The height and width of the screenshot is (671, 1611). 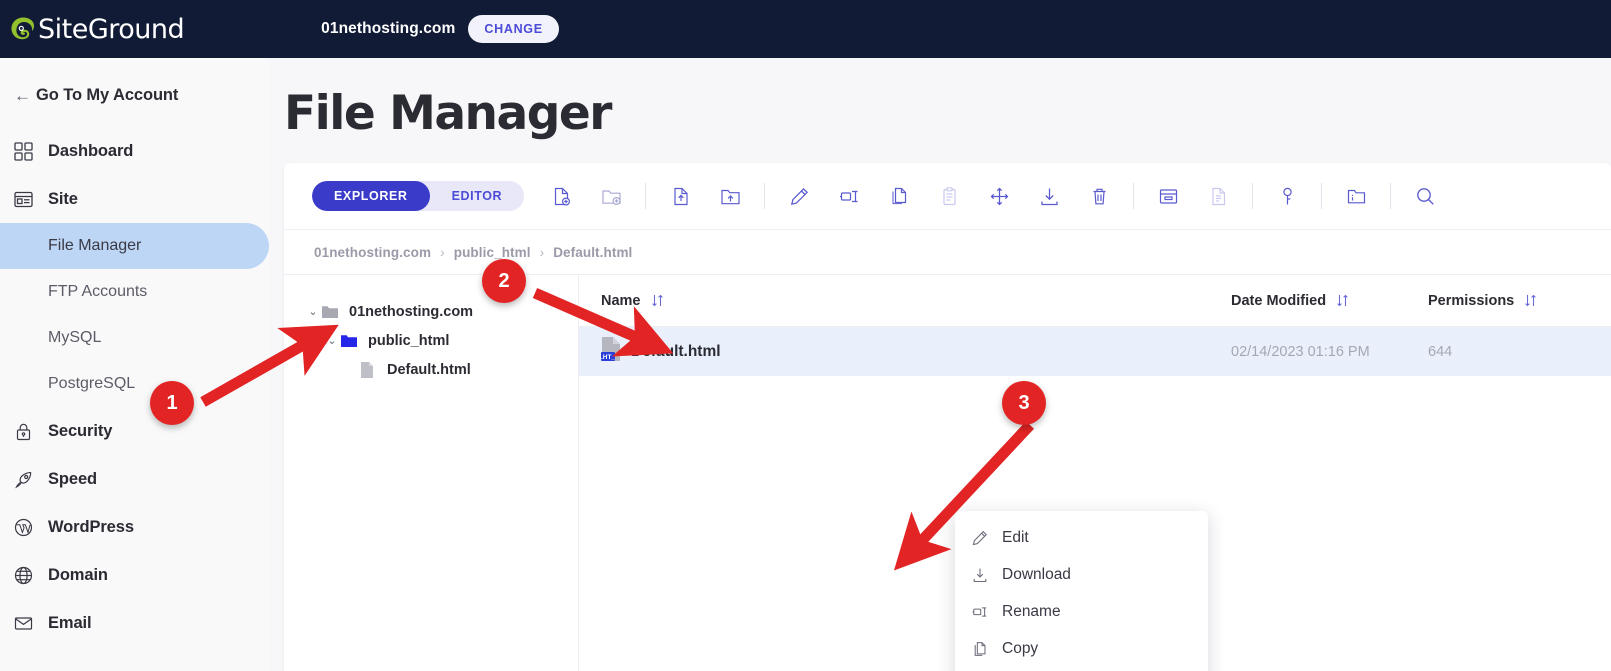 I want to click on breadcrumb-item-0: 01nethosting.com, so click(x=372, y=252).